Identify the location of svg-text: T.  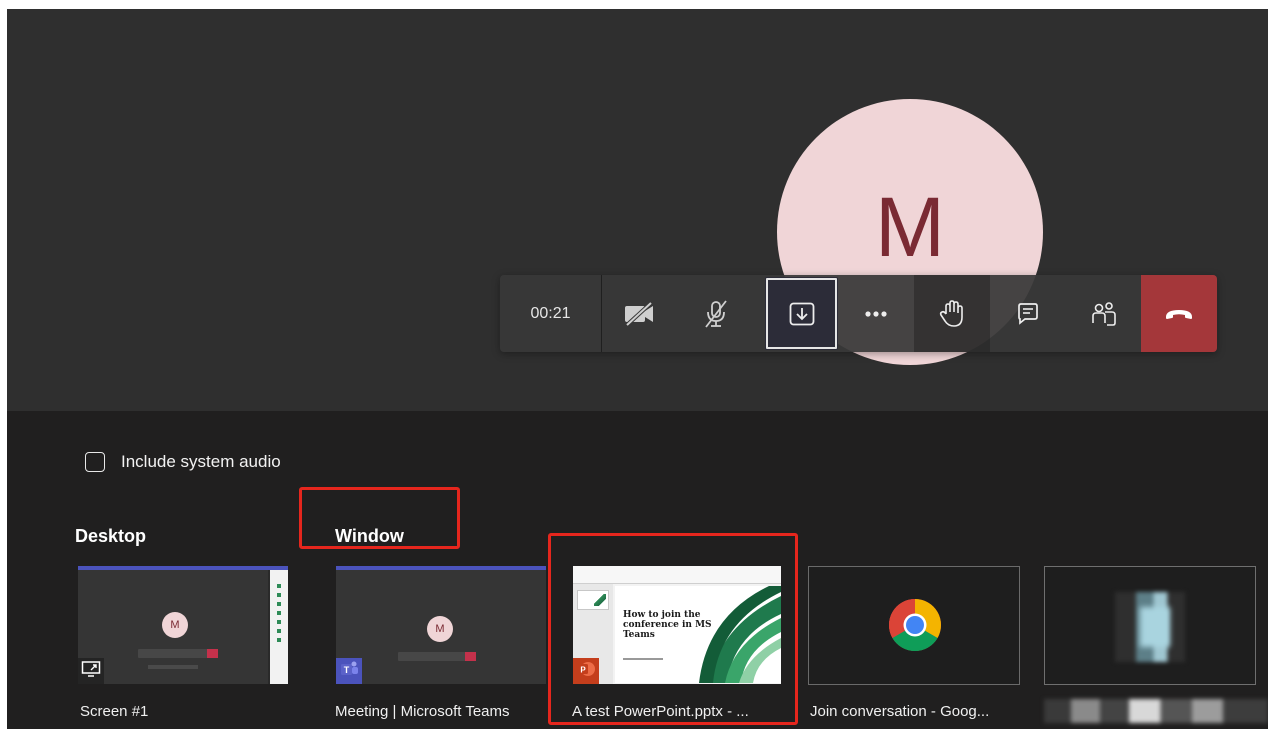
(347, 670).